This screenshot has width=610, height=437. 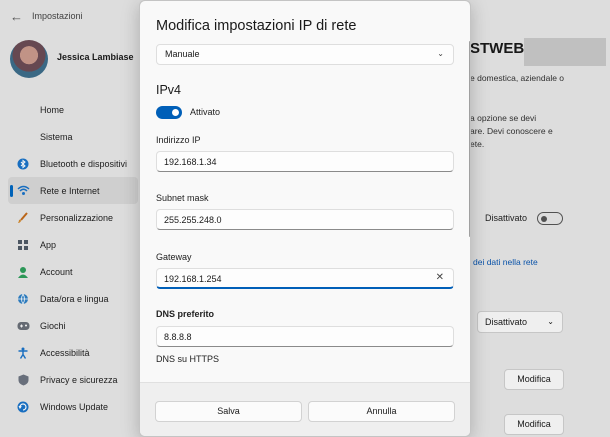 I want to click on ipv4-heading: IPv4, so click(x=169, y=90).